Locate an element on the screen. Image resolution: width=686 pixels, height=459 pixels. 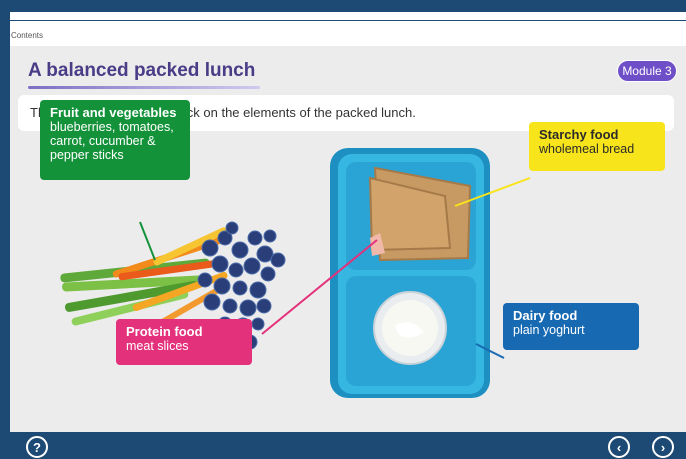
fruit-connector-line is located at coordinates (147, 241).